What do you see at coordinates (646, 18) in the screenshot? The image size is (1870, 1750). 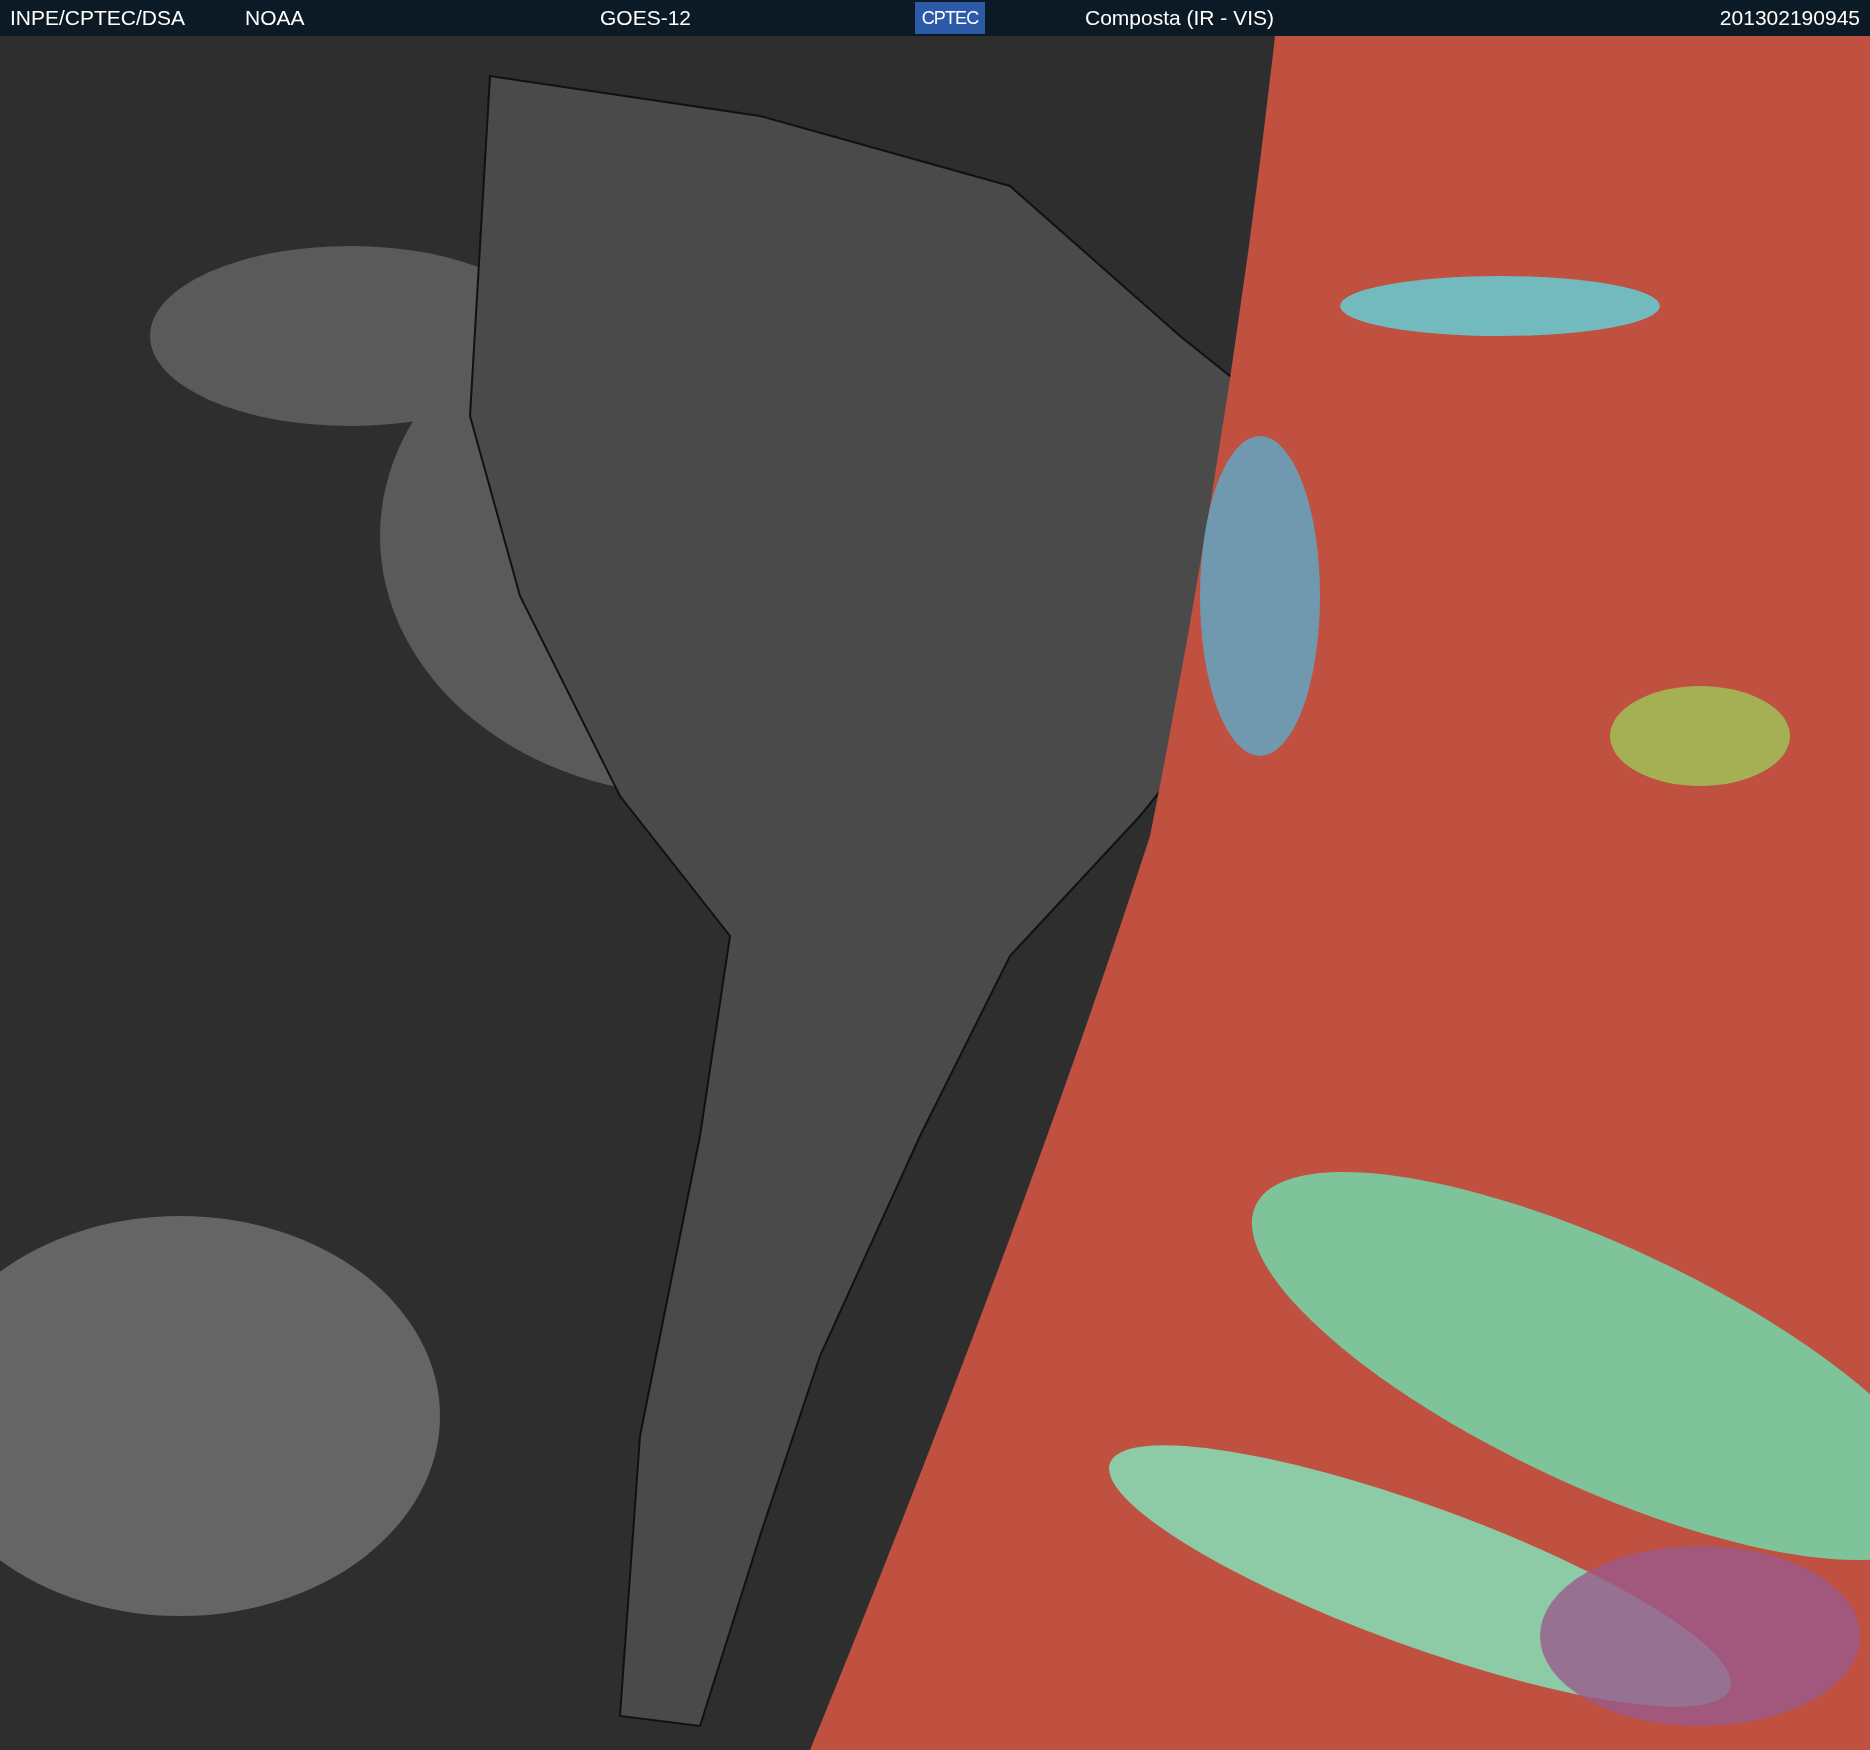 I see `satellite-label: GOES-12` at bounding box center [646, 18].